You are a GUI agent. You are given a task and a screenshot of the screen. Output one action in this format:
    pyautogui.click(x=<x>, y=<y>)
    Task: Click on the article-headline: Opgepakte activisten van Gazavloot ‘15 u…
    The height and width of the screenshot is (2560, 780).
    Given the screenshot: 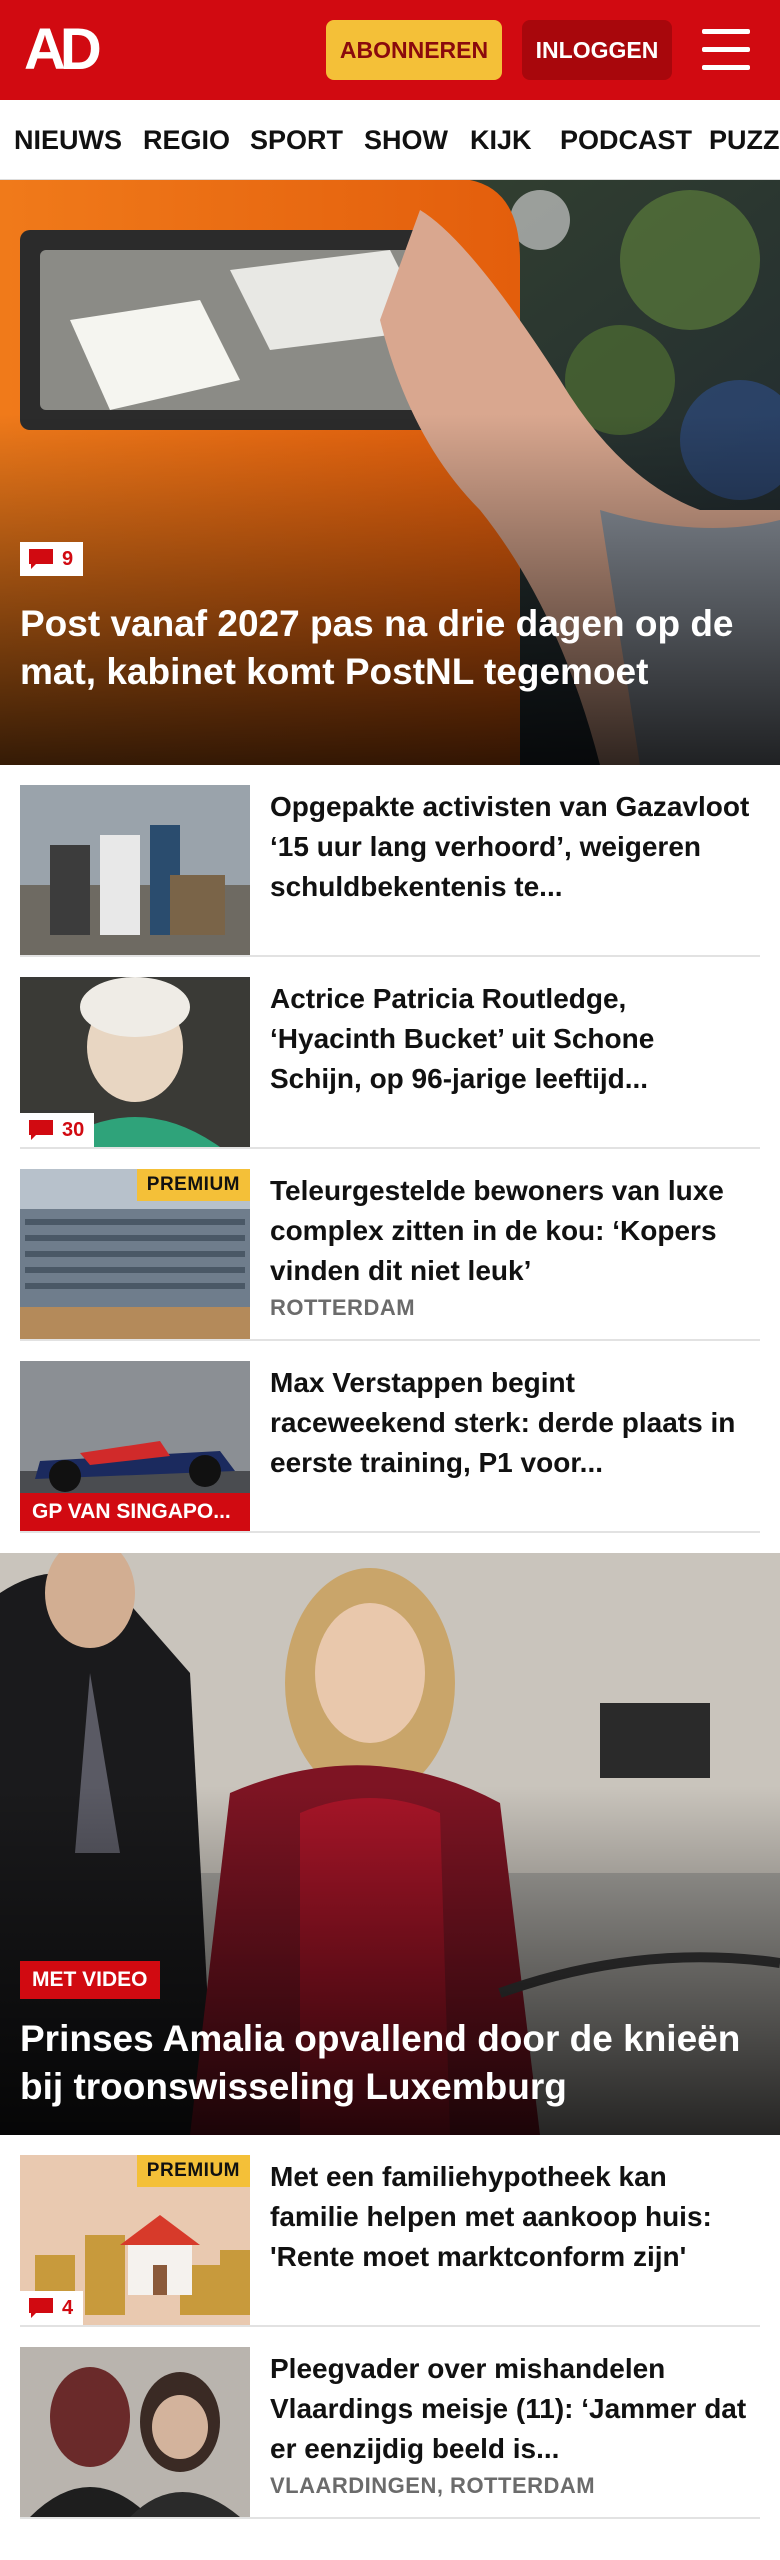 What is the action you would take?
    pyautogui.click(x=510, y=847)
    